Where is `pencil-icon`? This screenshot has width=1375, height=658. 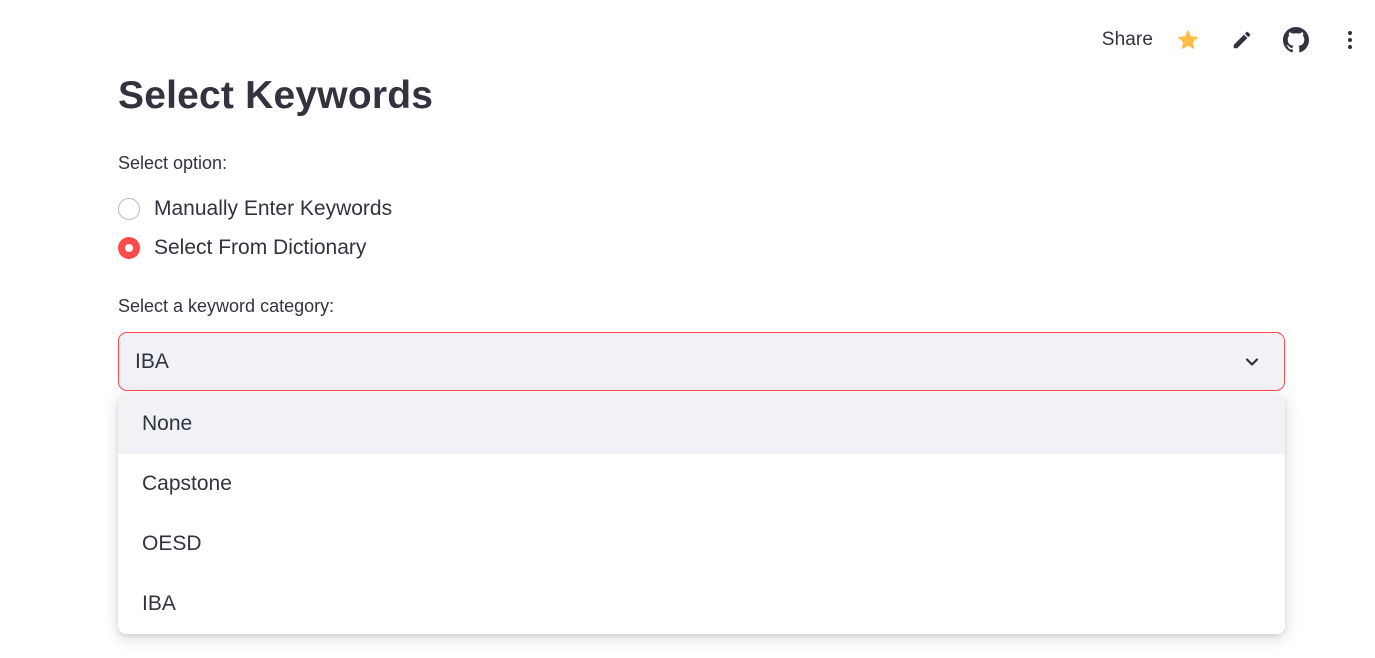
pencil-icon is located at coordinates (1242, 40).